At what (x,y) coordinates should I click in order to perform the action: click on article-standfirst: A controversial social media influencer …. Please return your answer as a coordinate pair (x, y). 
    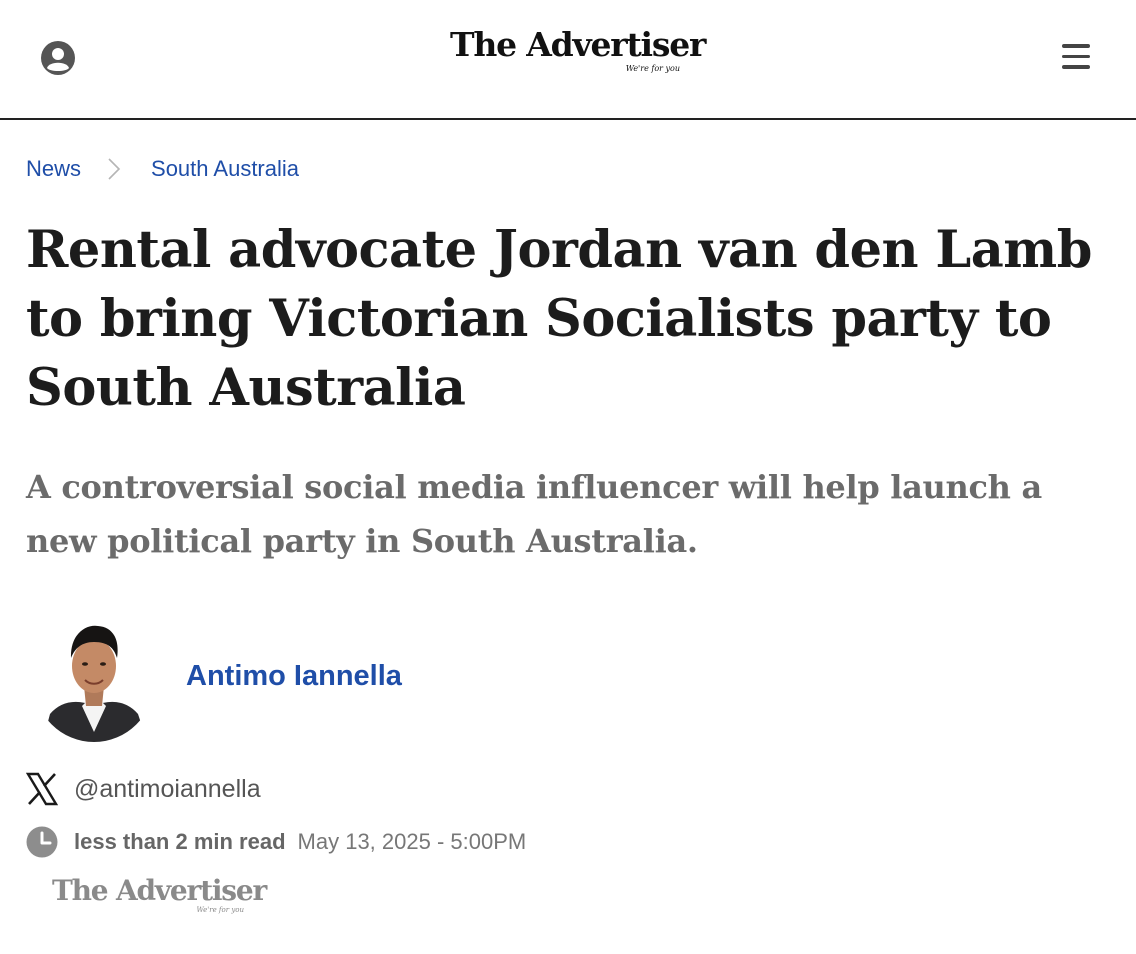
    Looking at the image, I should click on (534, 514).